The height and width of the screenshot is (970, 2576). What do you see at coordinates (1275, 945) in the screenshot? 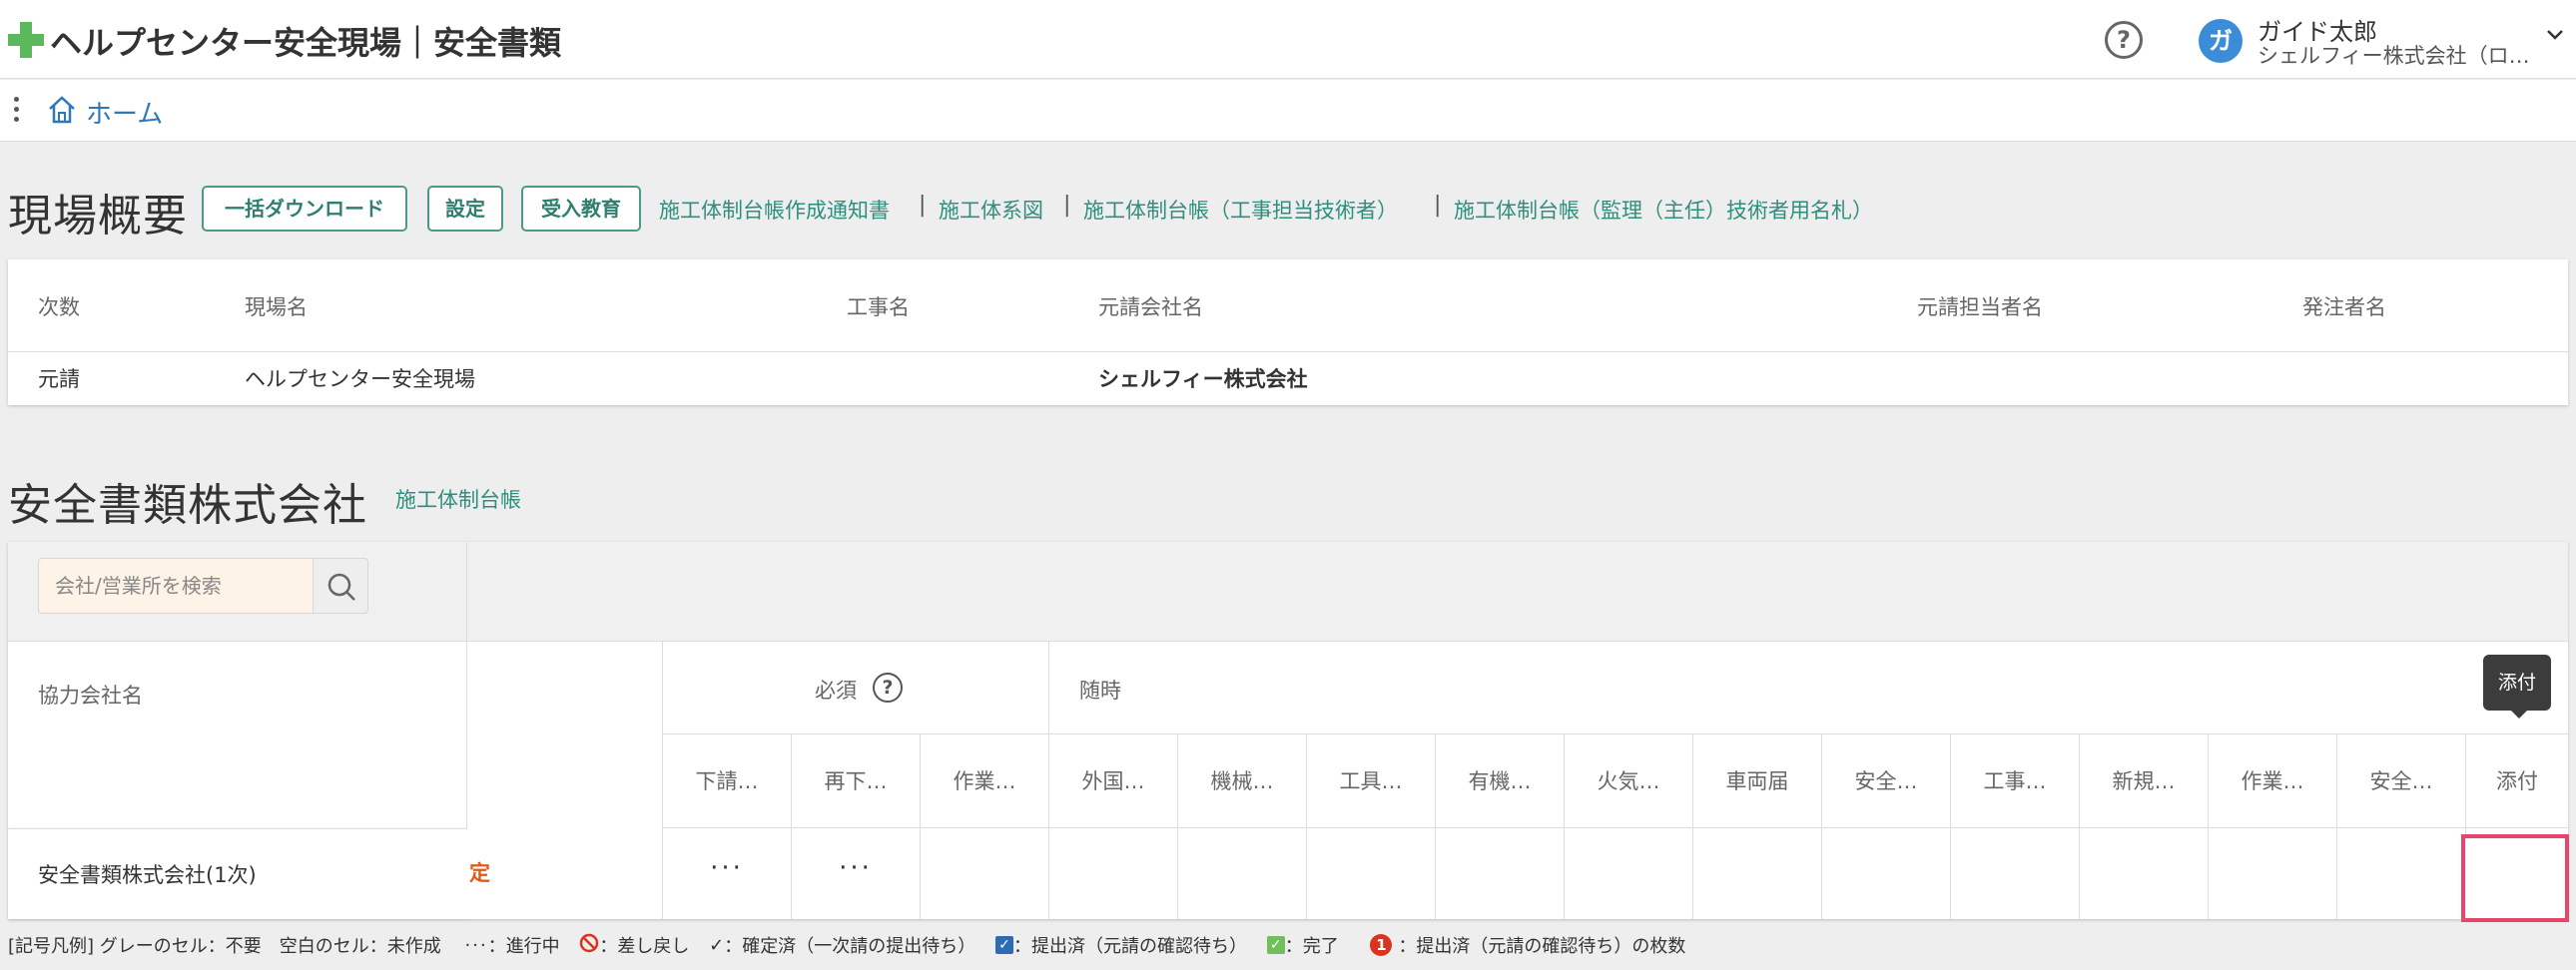
I see `complete-checkbox-icon: ✓` at bounding box center [1275, 945].